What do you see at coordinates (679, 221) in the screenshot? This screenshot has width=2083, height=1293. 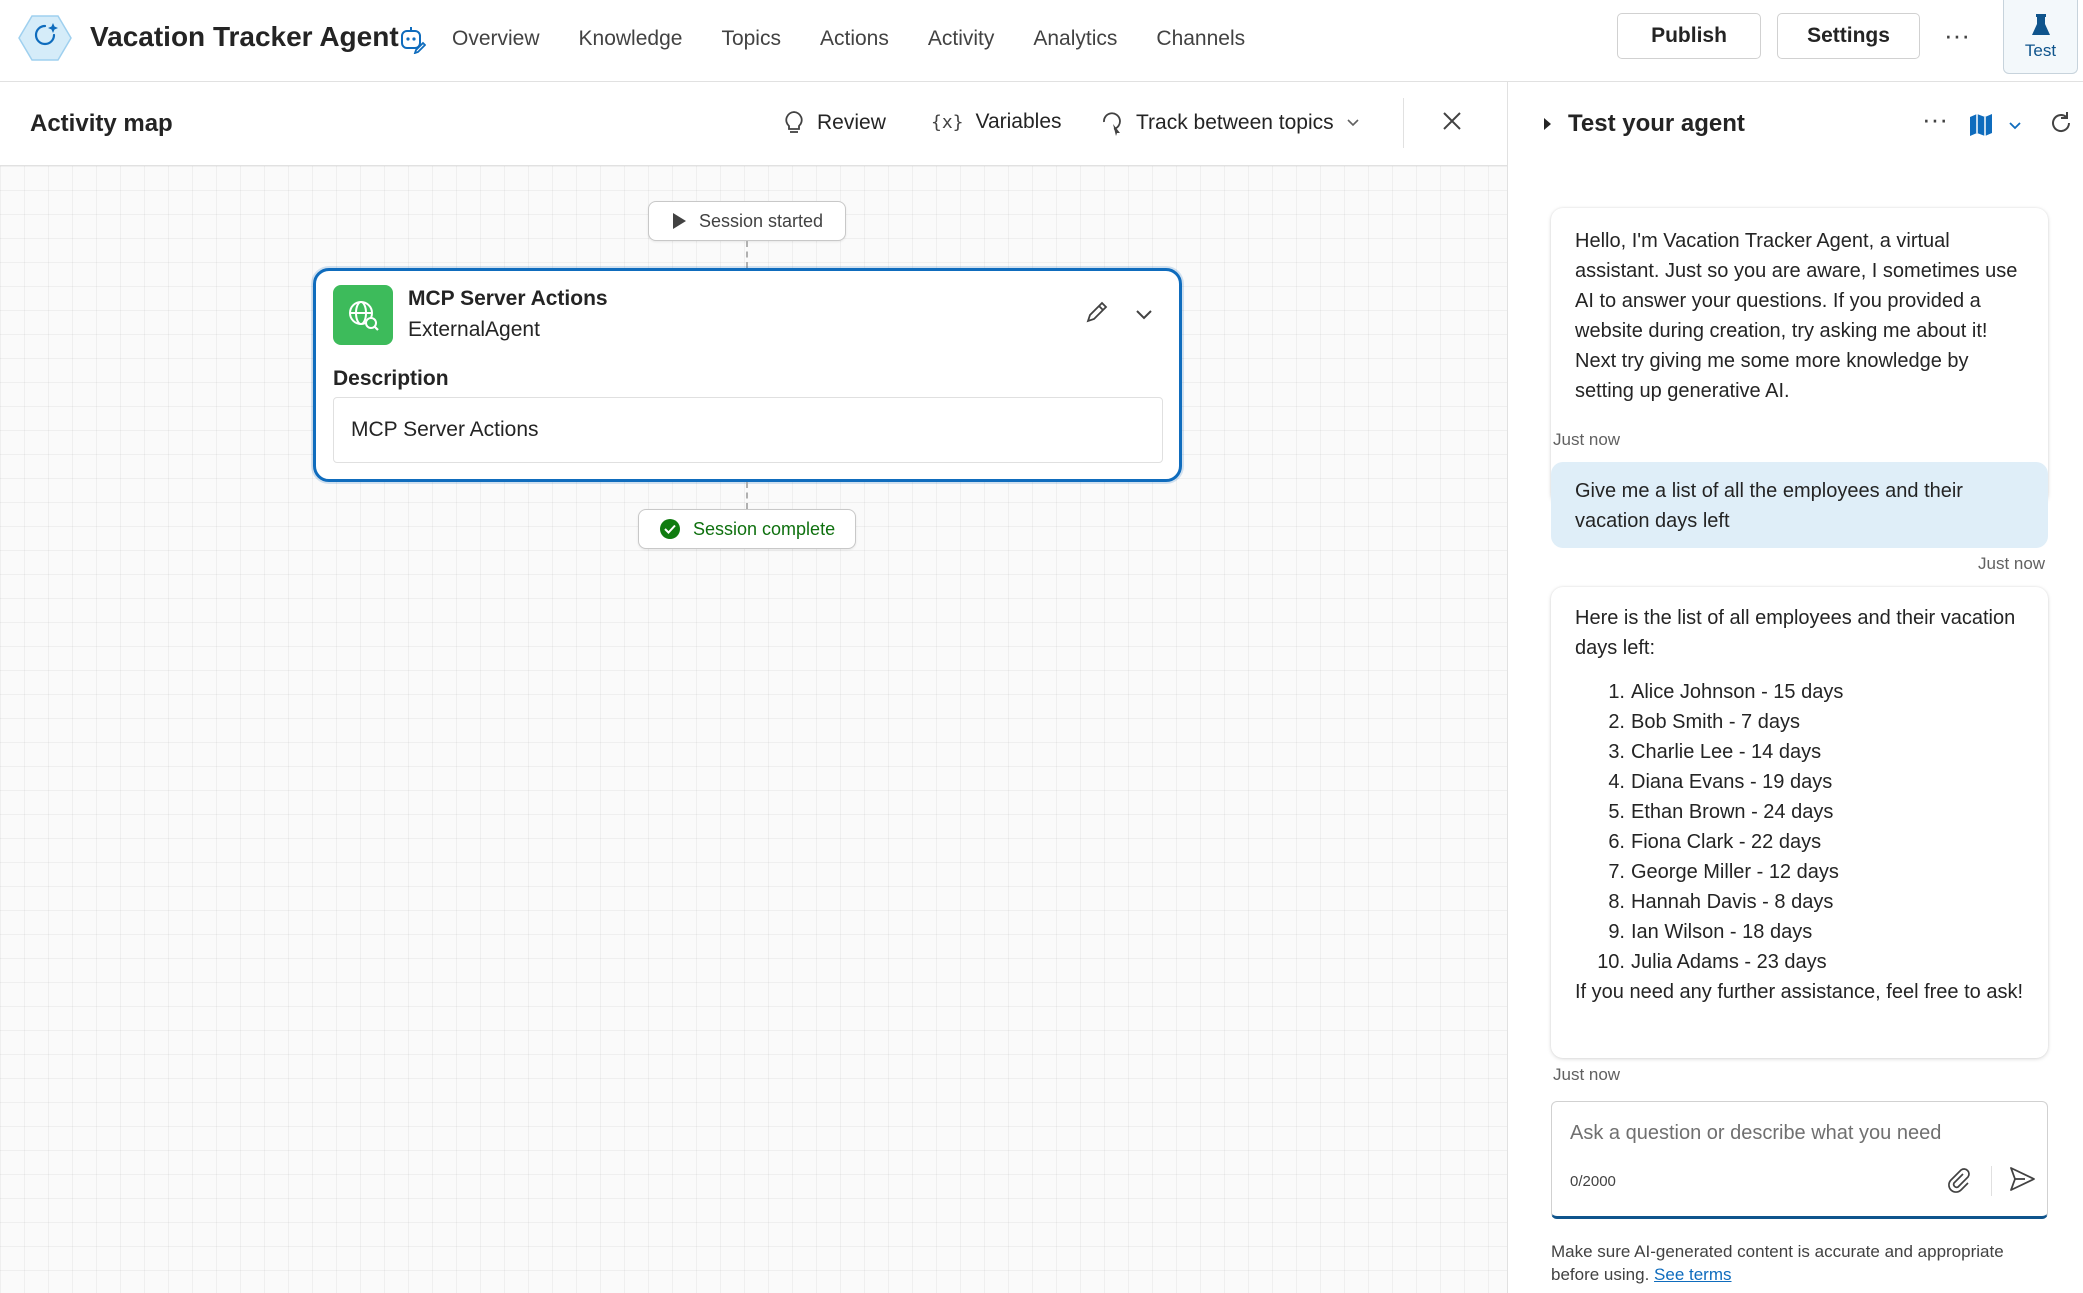 I see `play-icon` at bounding box center [679, 221].